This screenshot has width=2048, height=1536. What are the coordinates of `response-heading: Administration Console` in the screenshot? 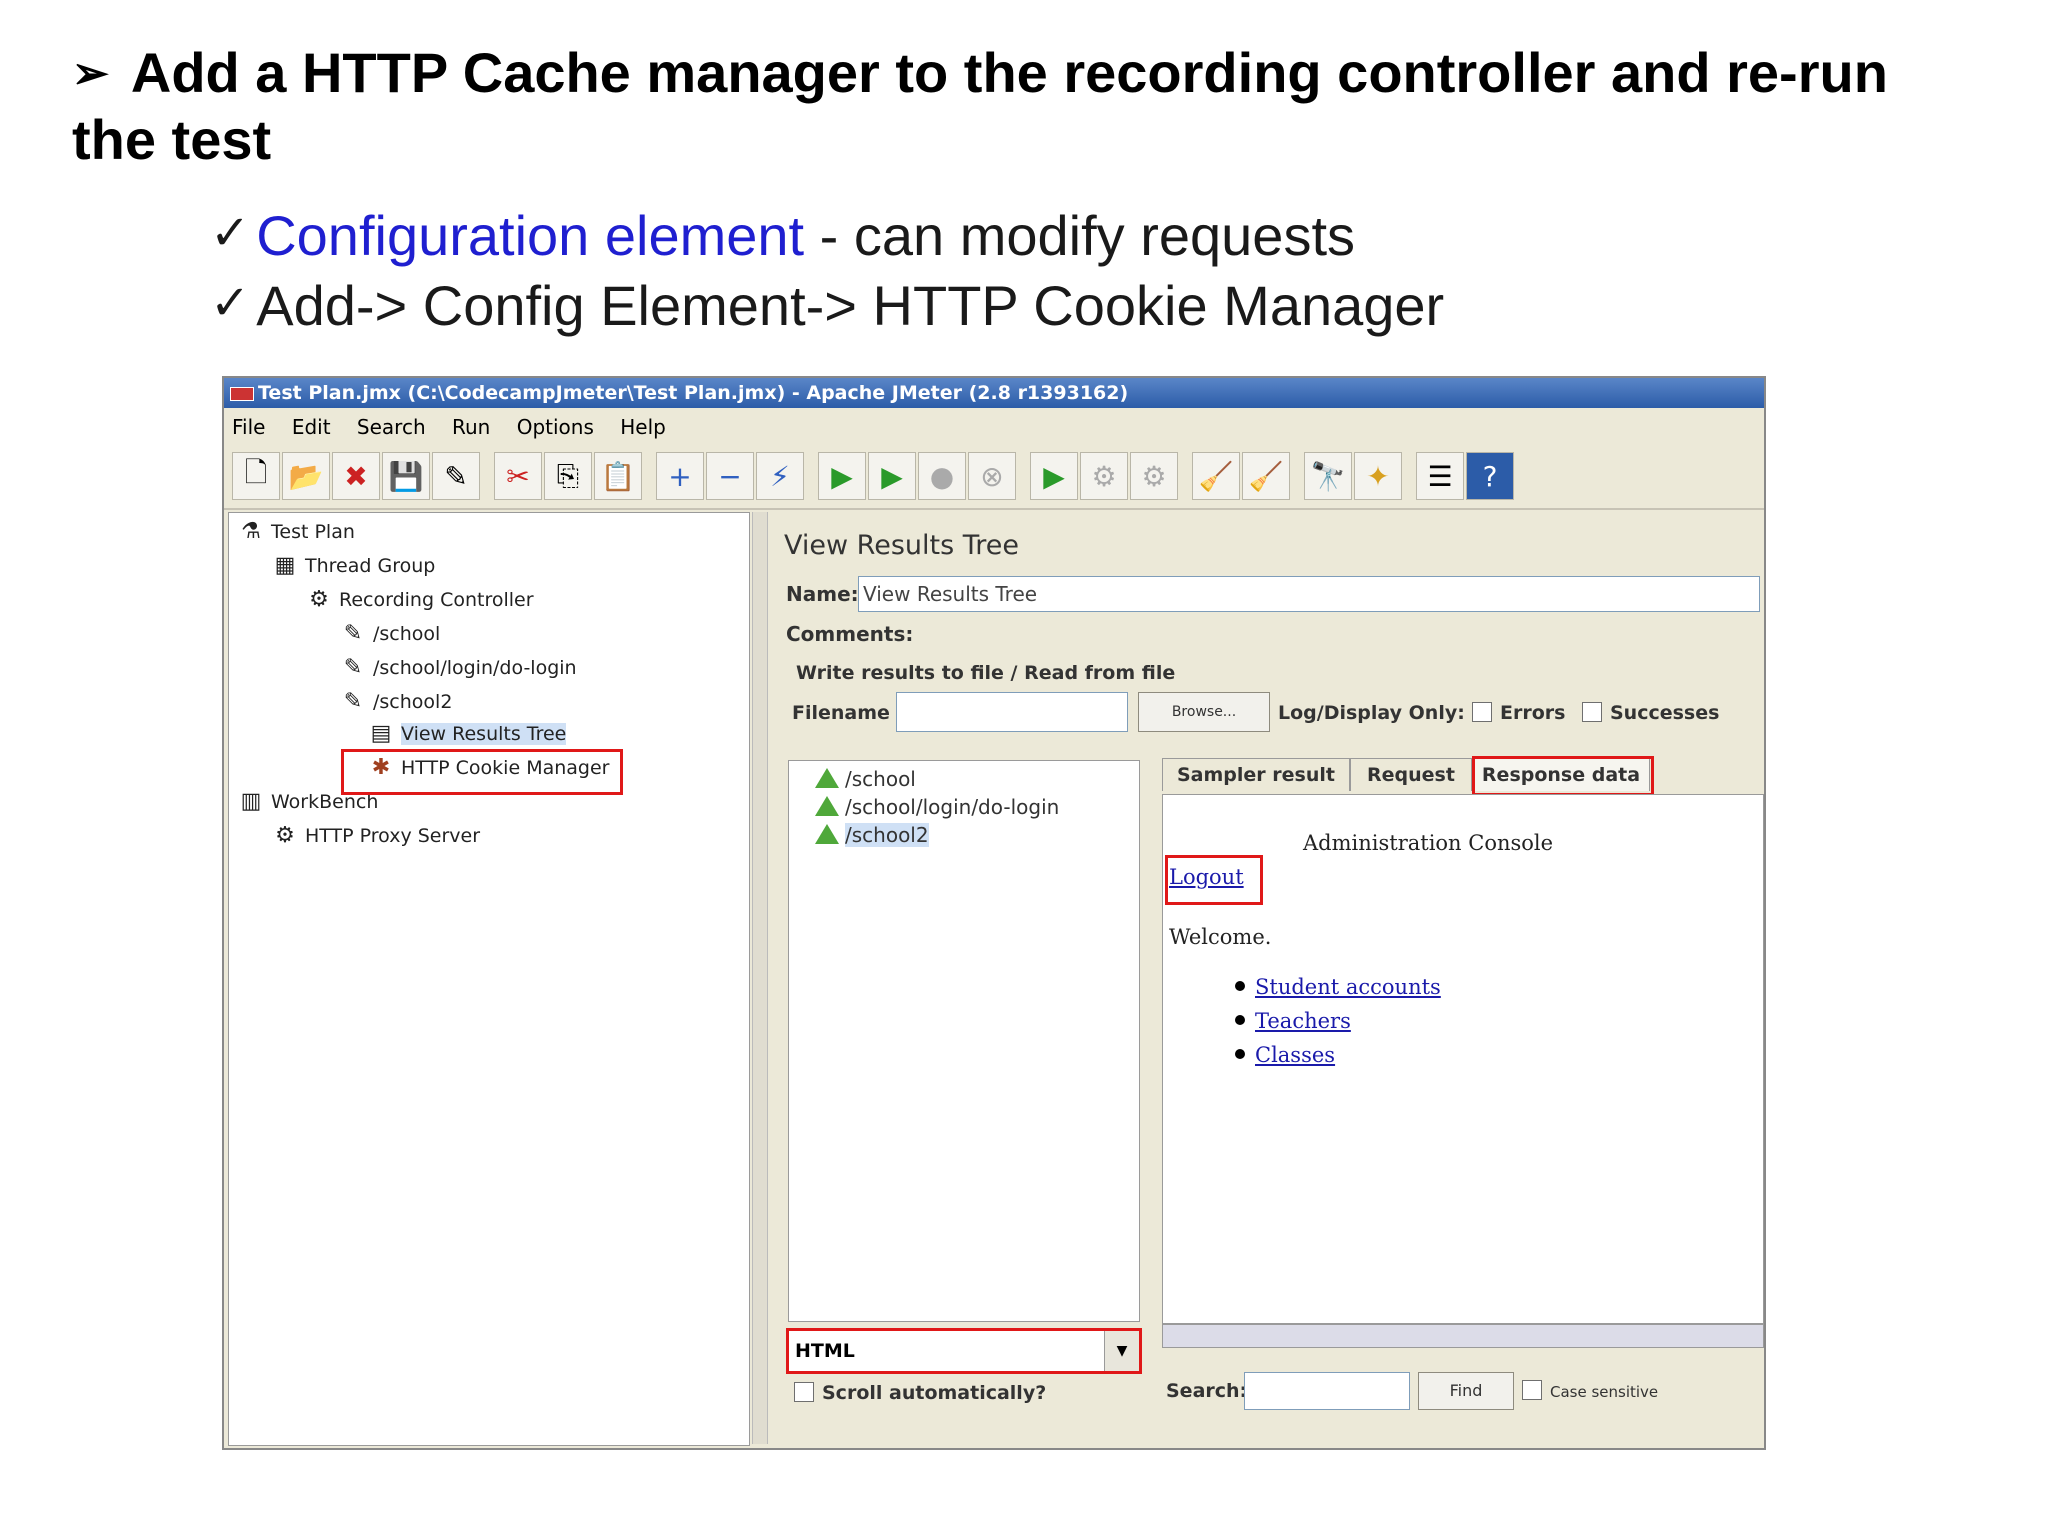 It's located at (1428, 843).